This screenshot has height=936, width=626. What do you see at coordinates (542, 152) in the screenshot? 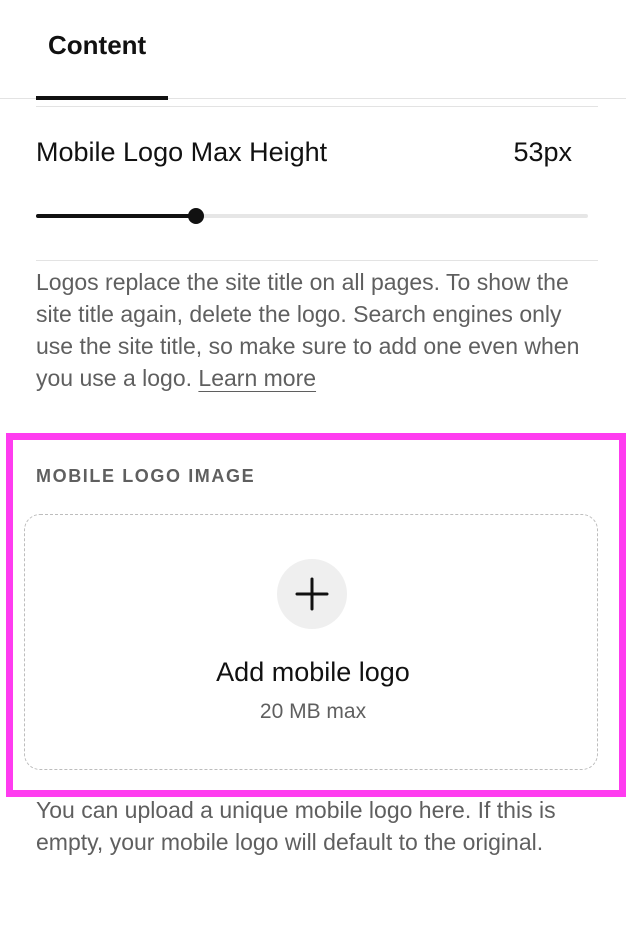
I see `slider-value: 53px` at bounding box center [542, 152].